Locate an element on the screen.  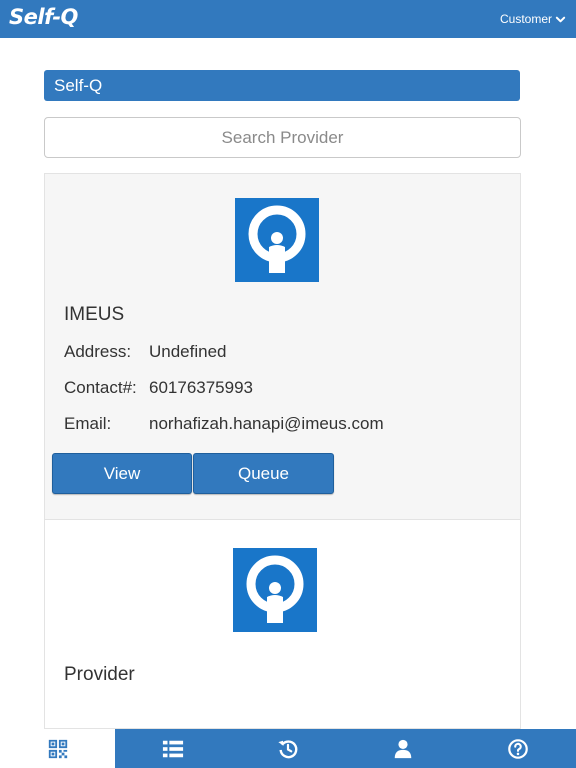
section-title-bar: Self-Q is located at coordinates (282, 85).